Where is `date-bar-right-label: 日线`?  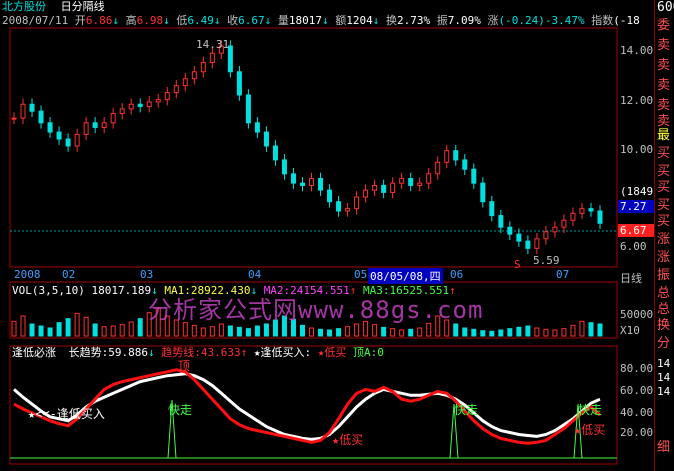
date-bar-right-label: 日线 is located at coordinates (631, 278).